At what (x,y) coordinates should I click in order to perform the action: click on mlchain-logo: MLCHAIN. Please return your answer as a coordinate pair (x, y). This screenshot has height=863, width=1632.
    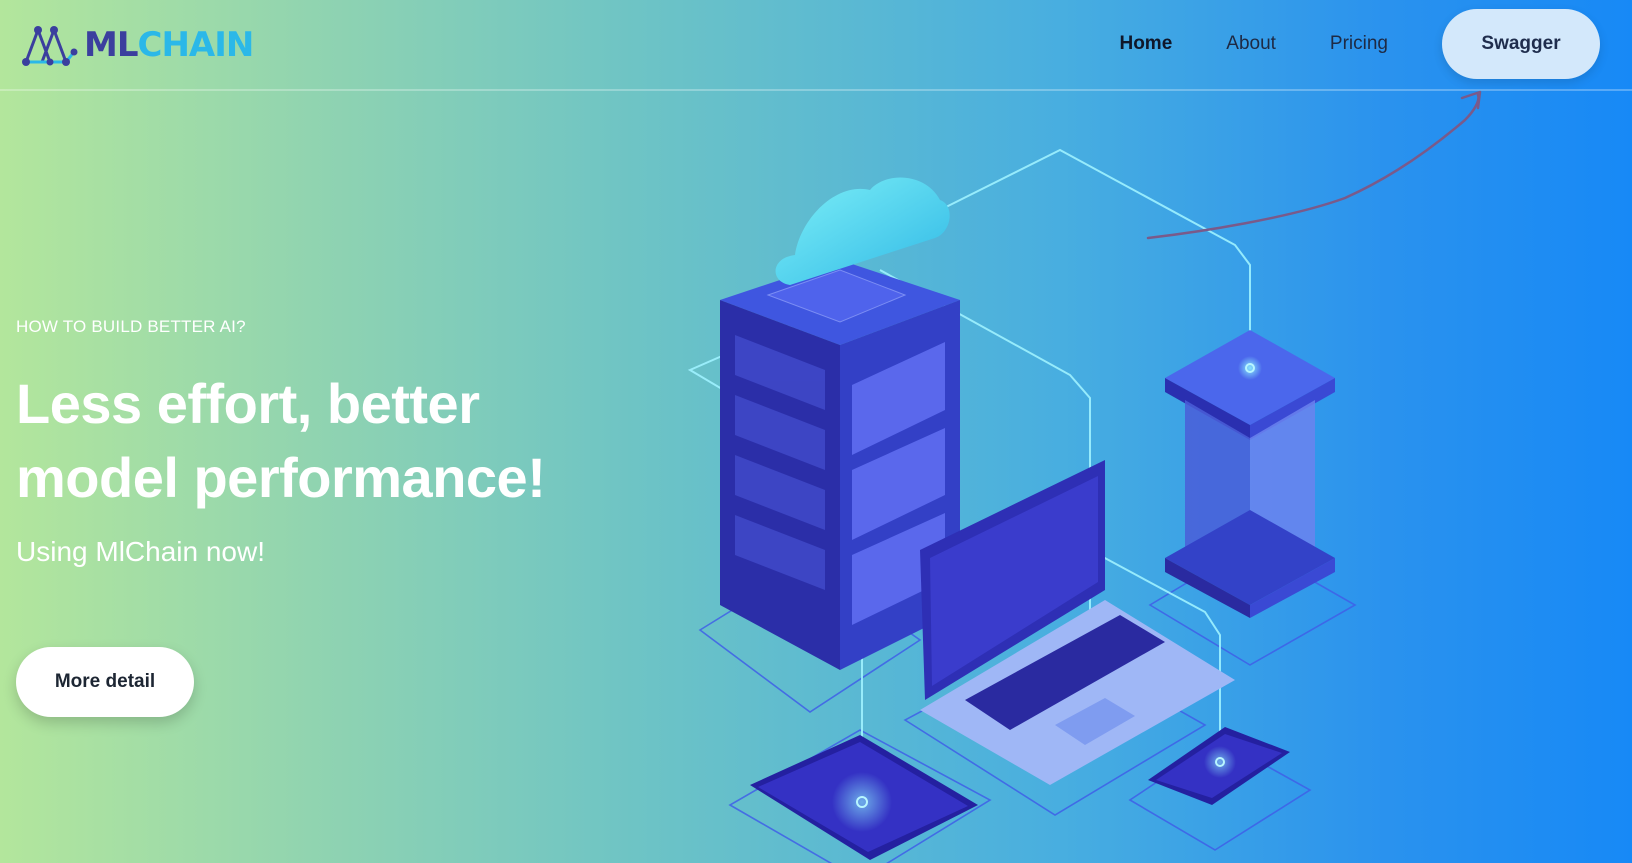
    Looking at the image, I should click on (137, 45).